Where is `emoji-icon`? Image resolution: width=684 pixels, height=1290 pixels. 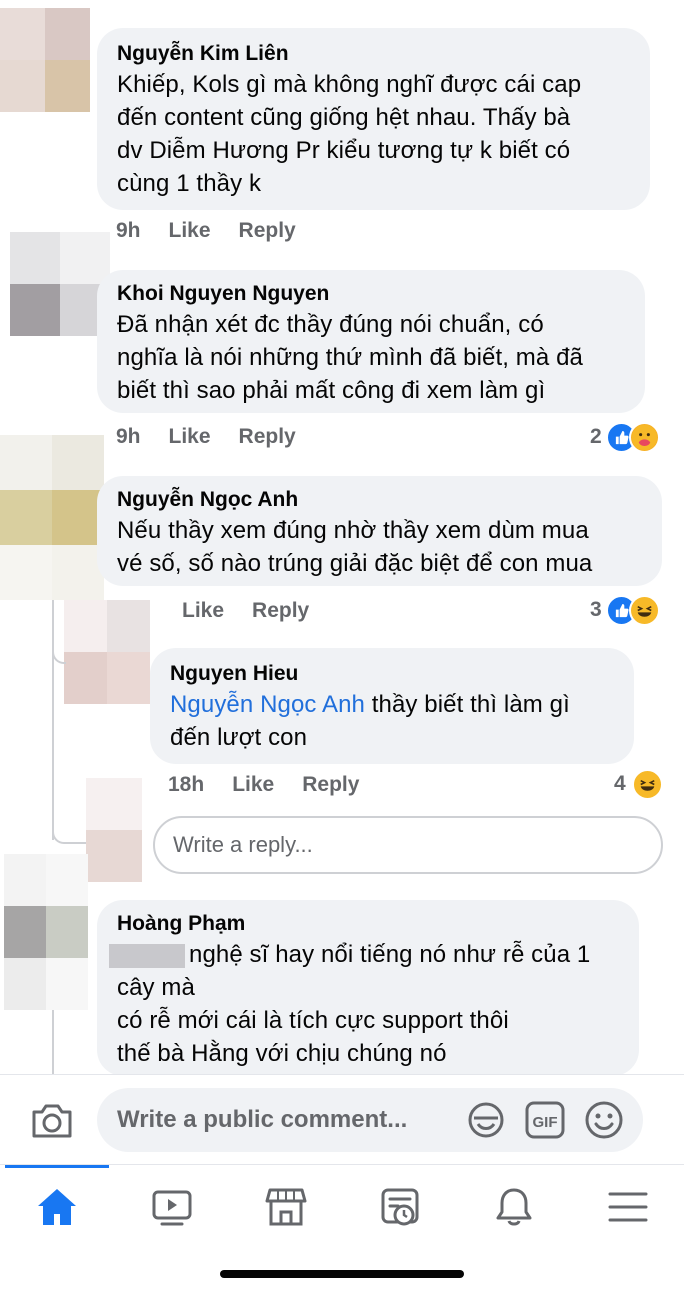 emoji-icon is located at coordinates (604, 1120).